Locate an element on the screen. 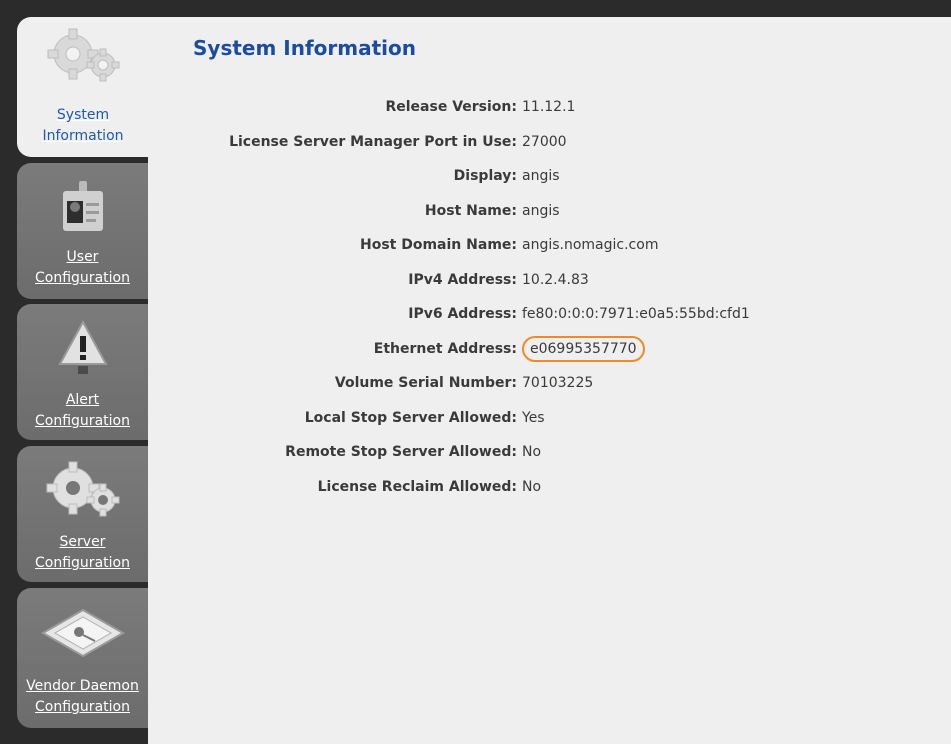 This screenshot has width=951, height=744. id-badge-icon is located at coordinates (82, 208).